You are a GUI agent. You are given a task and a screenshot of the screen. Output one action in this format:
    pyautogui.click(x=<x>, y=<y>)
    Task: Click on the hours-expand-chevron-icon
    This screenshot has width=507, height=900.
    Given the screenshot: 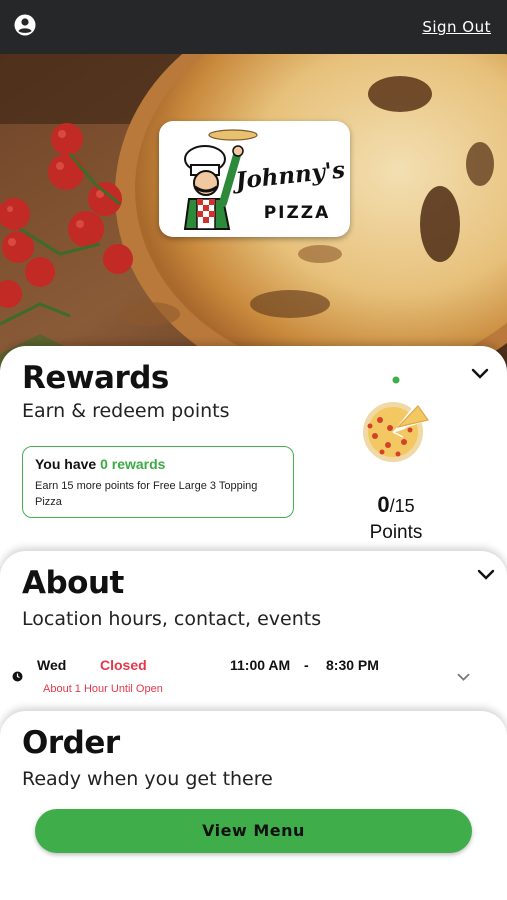 What is the action you would take?
    pyautogui.click(x=463, y=677)
    